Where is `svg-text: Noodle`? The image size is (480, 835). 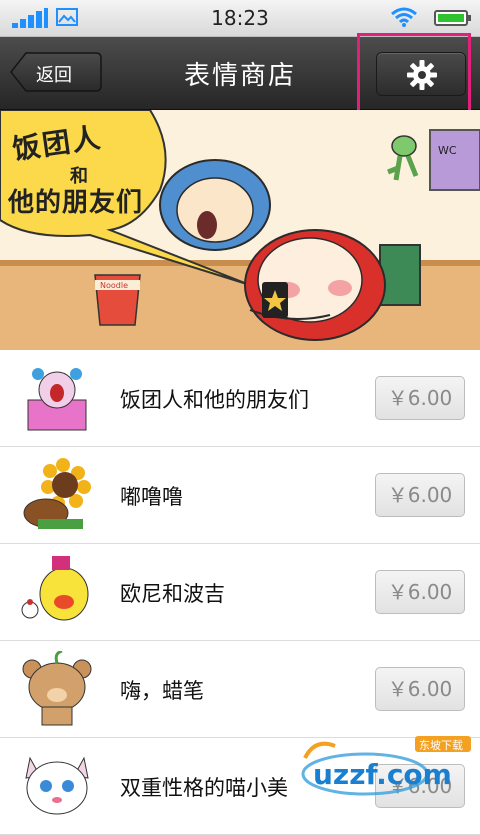 svg-text: Noodle is located at coordinates (114, 285).